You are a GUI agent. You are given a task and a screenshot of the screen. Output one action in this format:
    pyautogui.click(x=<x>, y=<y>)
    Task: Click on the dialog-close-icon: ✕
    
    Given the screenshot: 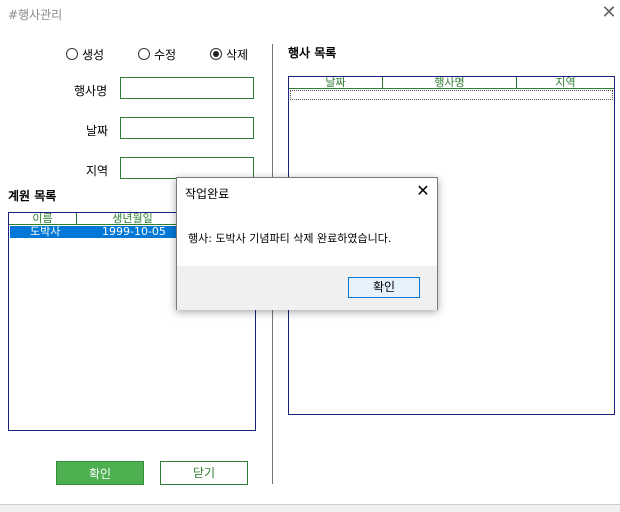 What is the action you would take?
    pyautogui.click(x=423, y=191)
    